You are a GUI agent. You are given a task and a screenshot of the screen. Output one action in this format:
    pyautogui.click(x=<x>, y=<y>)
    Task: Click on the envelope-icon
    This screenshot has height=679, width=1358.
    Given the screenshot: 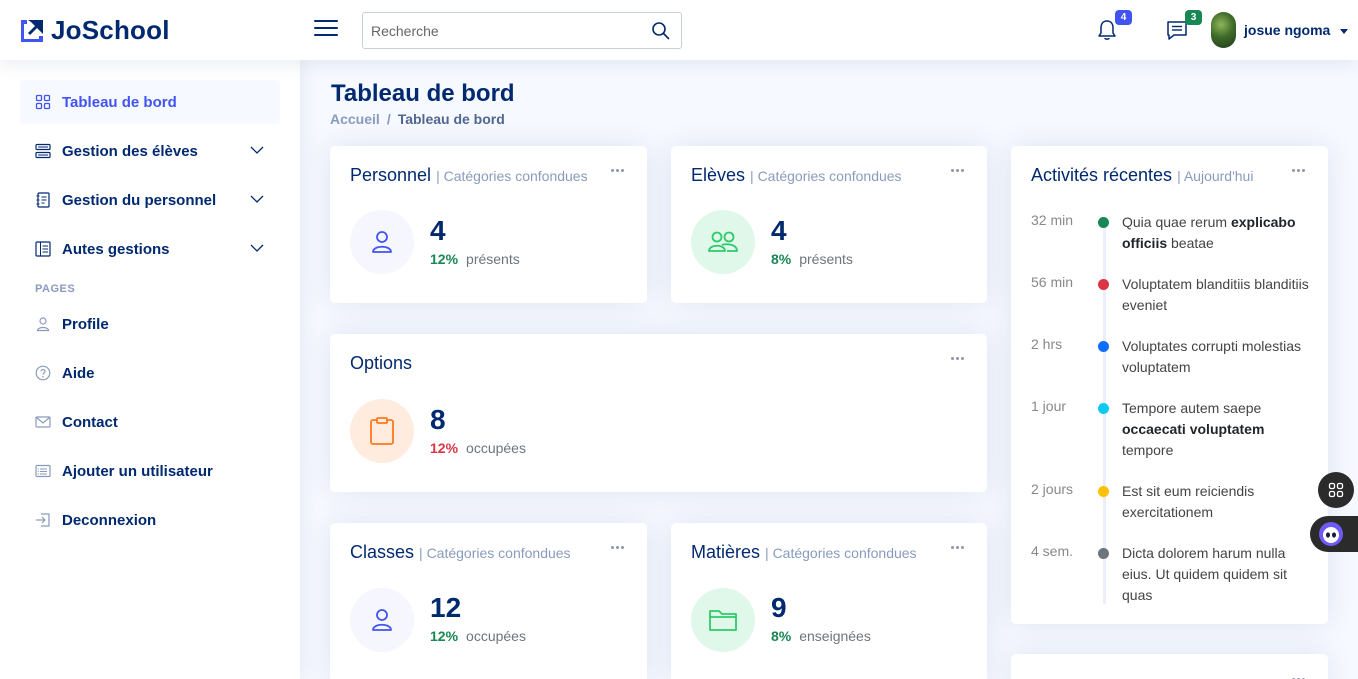 What is the action you would take?
    pyautogui.click(x=43, y=422)
    